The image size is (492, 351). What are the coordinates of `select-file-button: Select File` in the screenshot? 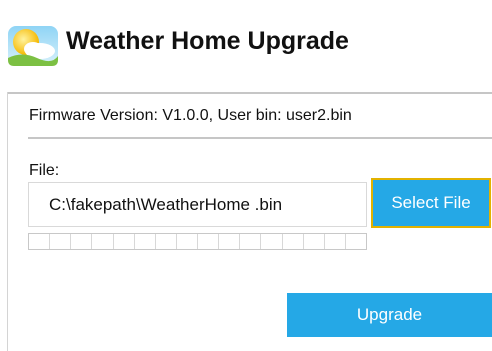 It's located at (431, 203).